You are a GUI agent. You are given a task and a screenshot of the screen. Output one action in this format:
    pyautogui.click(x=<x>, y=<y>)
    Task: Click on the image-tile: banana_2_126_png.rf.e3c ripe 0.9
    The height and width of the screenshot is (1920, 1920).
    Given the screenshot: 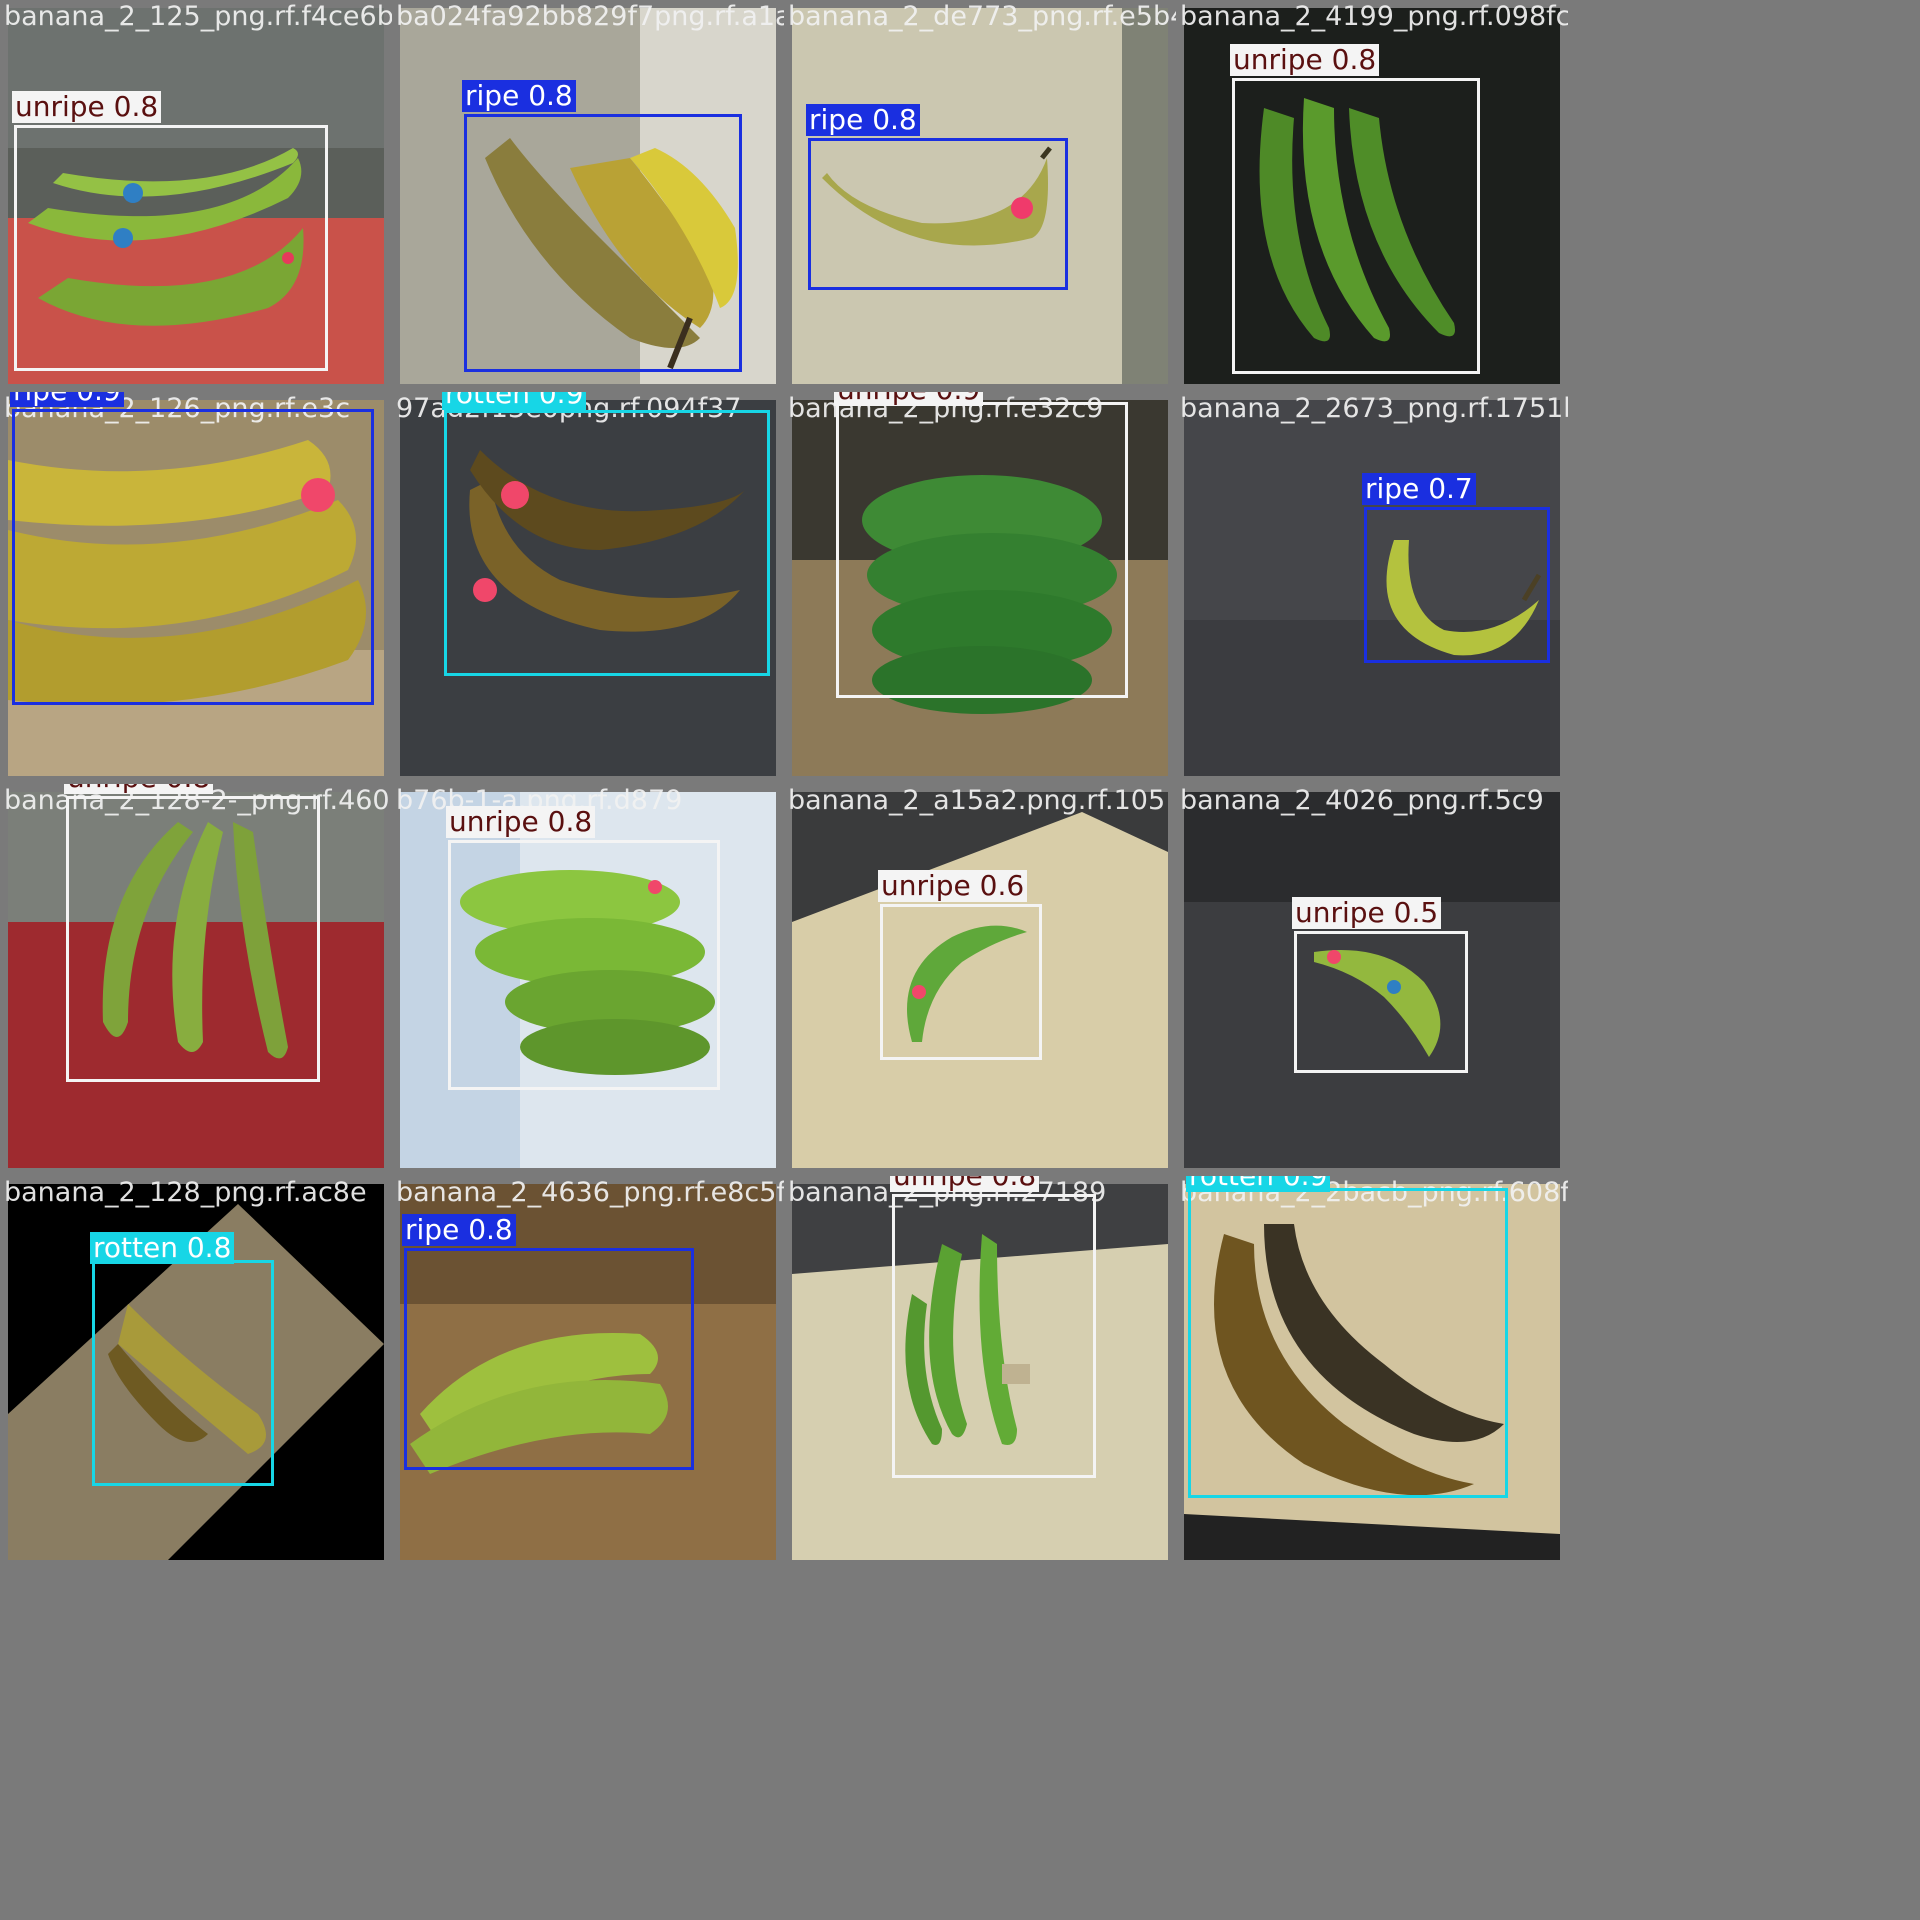 What is the action you would take?
    pyautogui.click(x=196, y=588)
    